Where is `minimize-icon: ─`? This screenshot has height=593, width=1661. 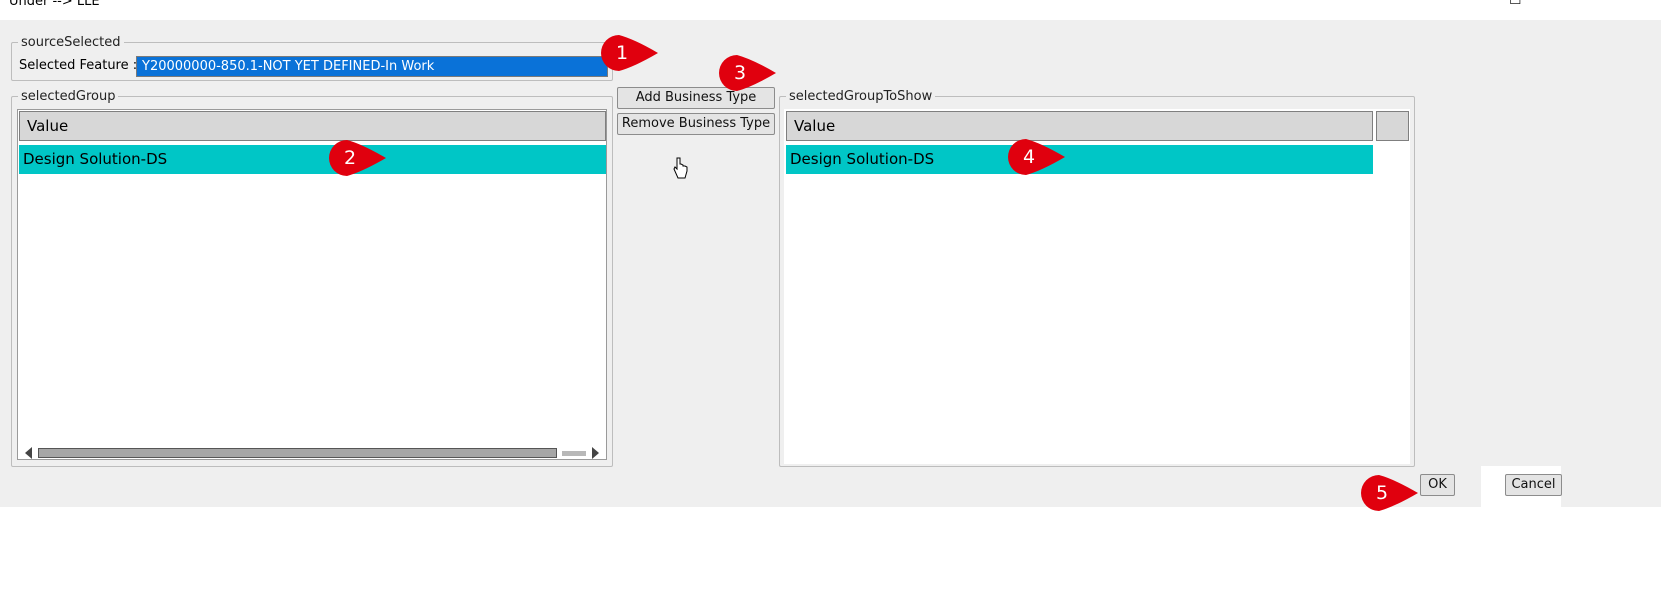 minimize-icon: ─ is located at coordinates (1457, 4).